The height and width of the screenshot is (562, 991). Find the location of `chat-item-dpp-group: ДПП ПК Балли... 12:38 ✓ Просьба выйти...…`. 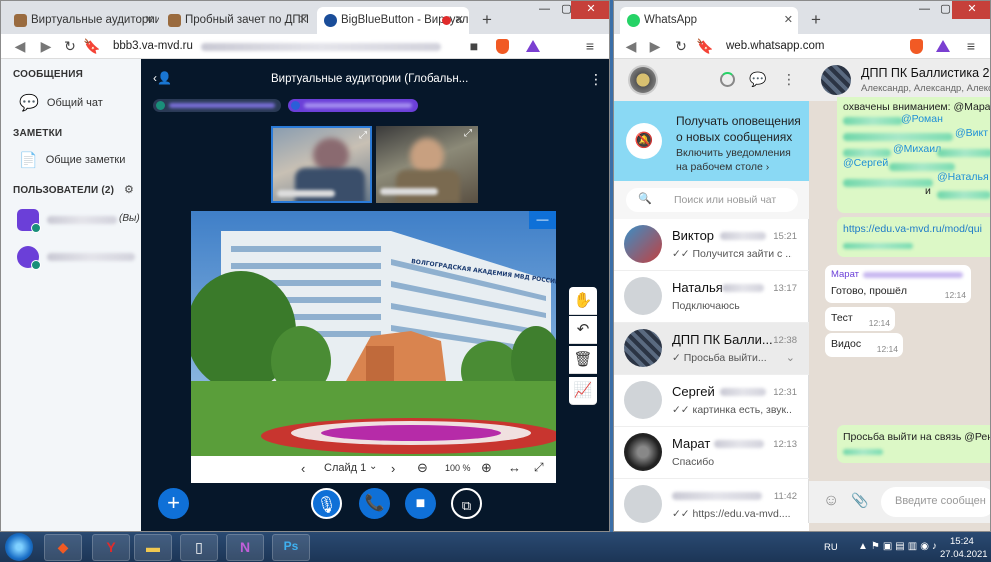

chat-item-dpp-group: ДПП ПК Балли... 12:38 ✓ Просьба выйти...… is located at coordinates (711, 349).